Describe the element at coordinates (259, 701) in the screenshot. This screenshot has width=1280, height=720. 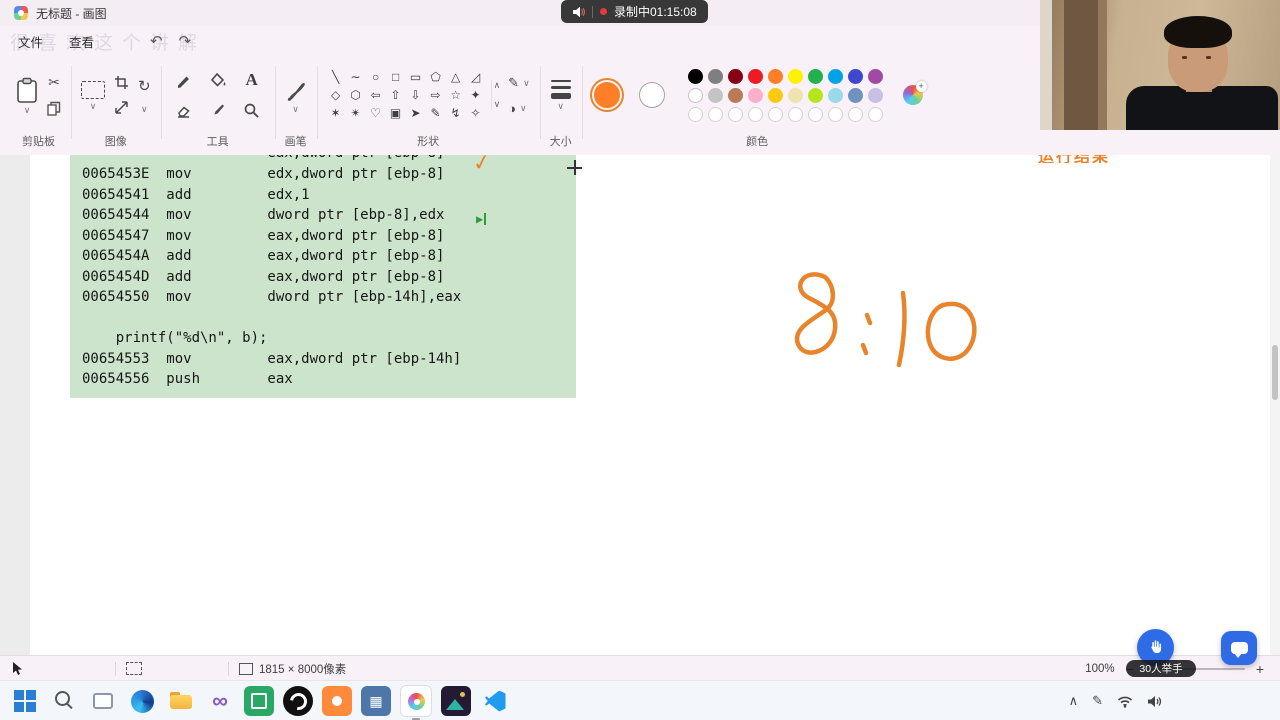
I see `green-app-icon` at that location.